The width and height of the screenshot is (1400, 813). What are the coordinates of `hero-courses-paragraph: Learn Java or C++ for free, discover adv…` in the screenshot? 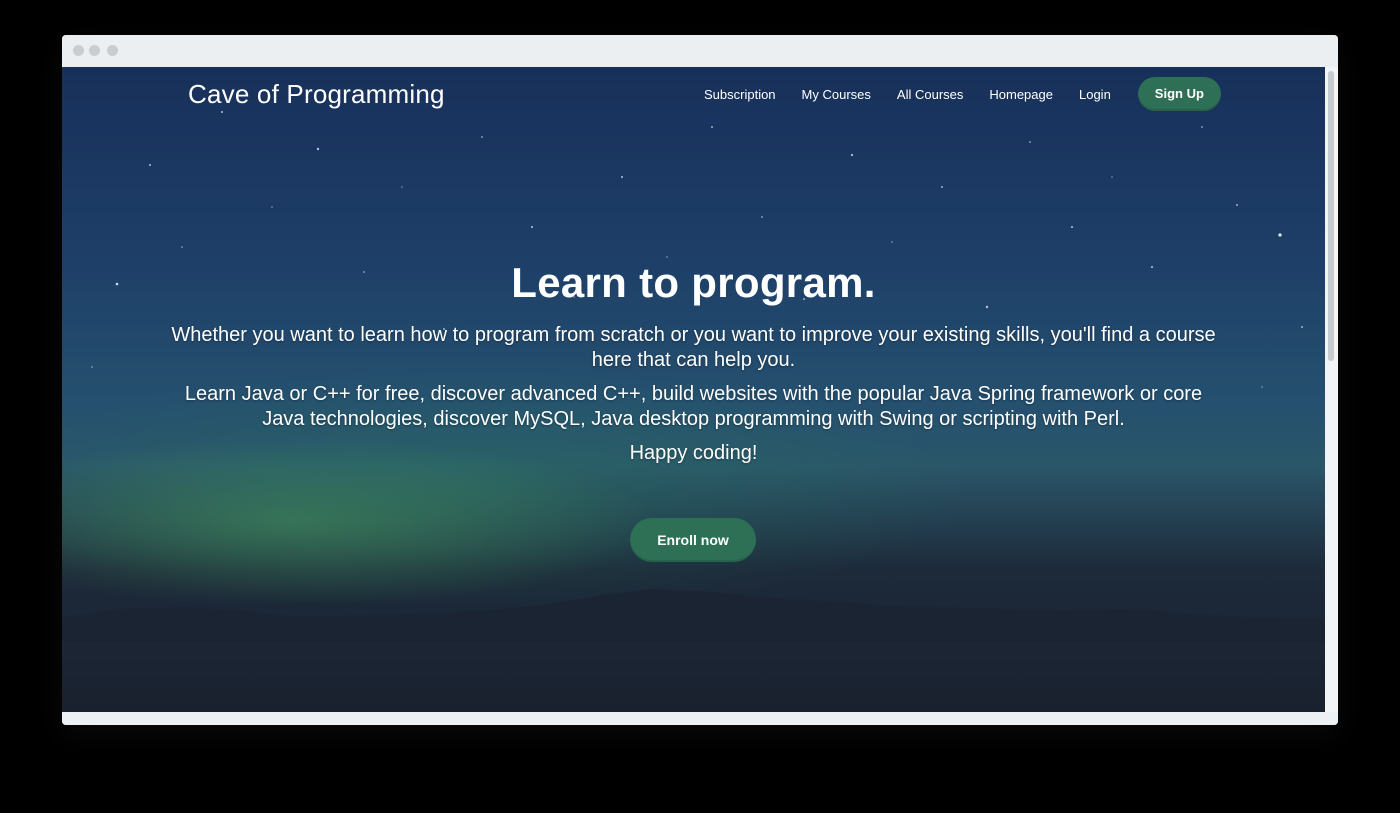 It's located at (693, 406).